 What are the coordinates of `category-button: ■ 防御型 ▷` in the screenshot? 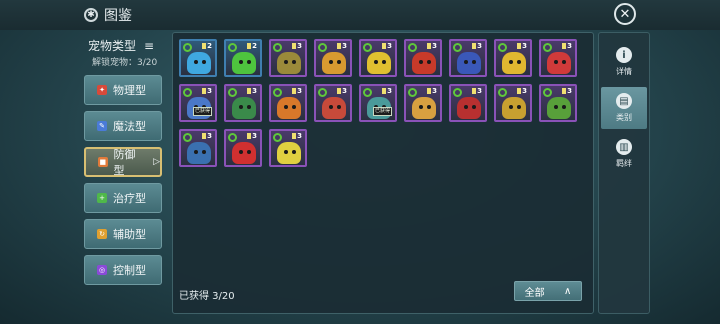 It's located at (123, 162).